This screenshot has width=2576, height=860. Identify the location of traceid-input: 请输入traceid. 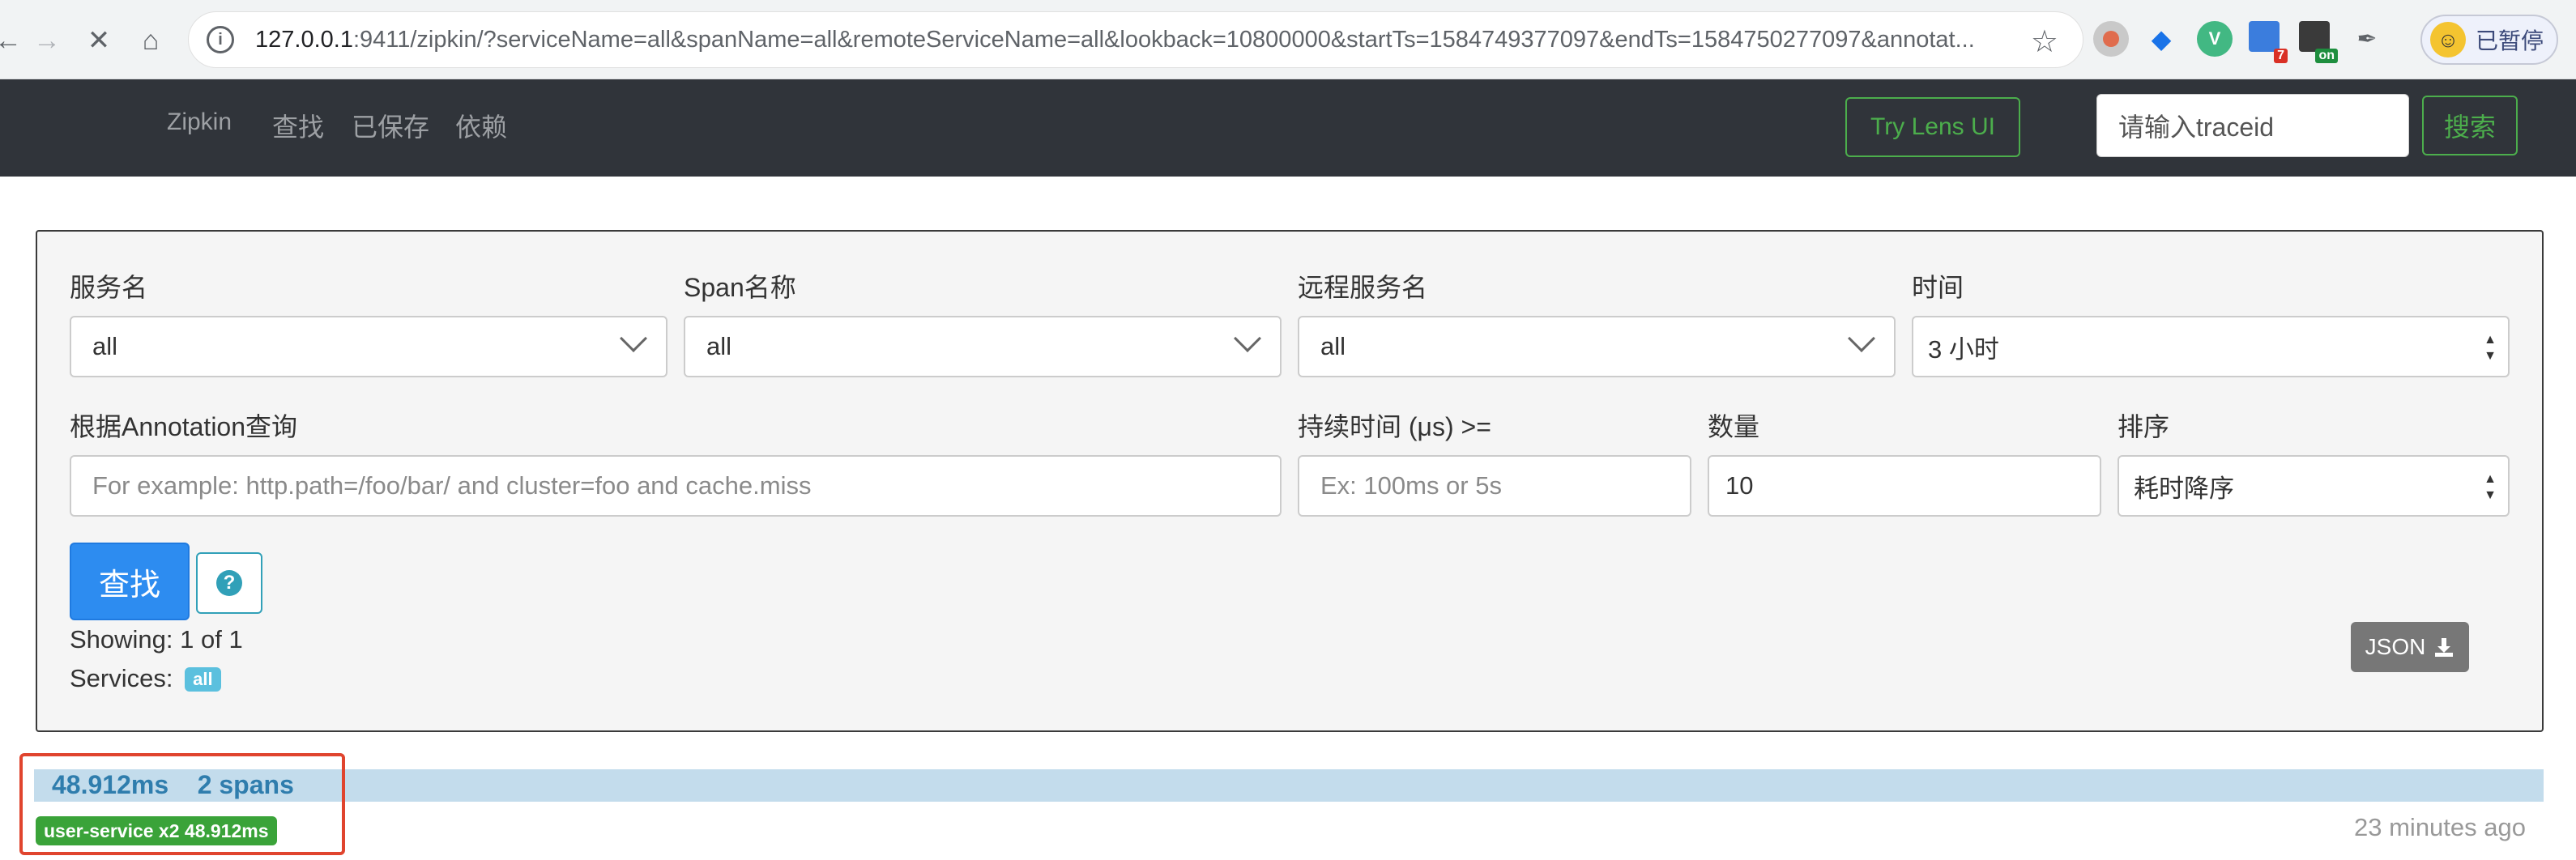
(2252, 125).